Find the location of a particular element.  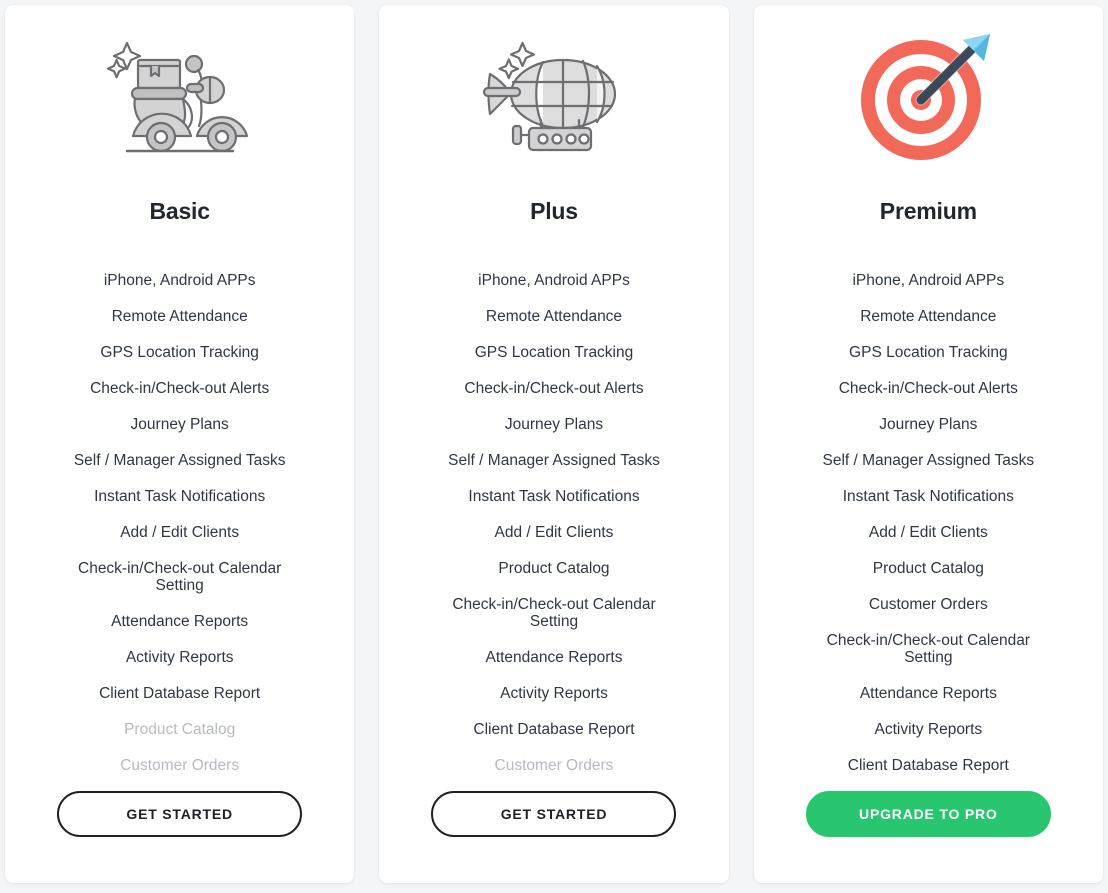

plan-title: Basic is located at coordinates (179, 211).